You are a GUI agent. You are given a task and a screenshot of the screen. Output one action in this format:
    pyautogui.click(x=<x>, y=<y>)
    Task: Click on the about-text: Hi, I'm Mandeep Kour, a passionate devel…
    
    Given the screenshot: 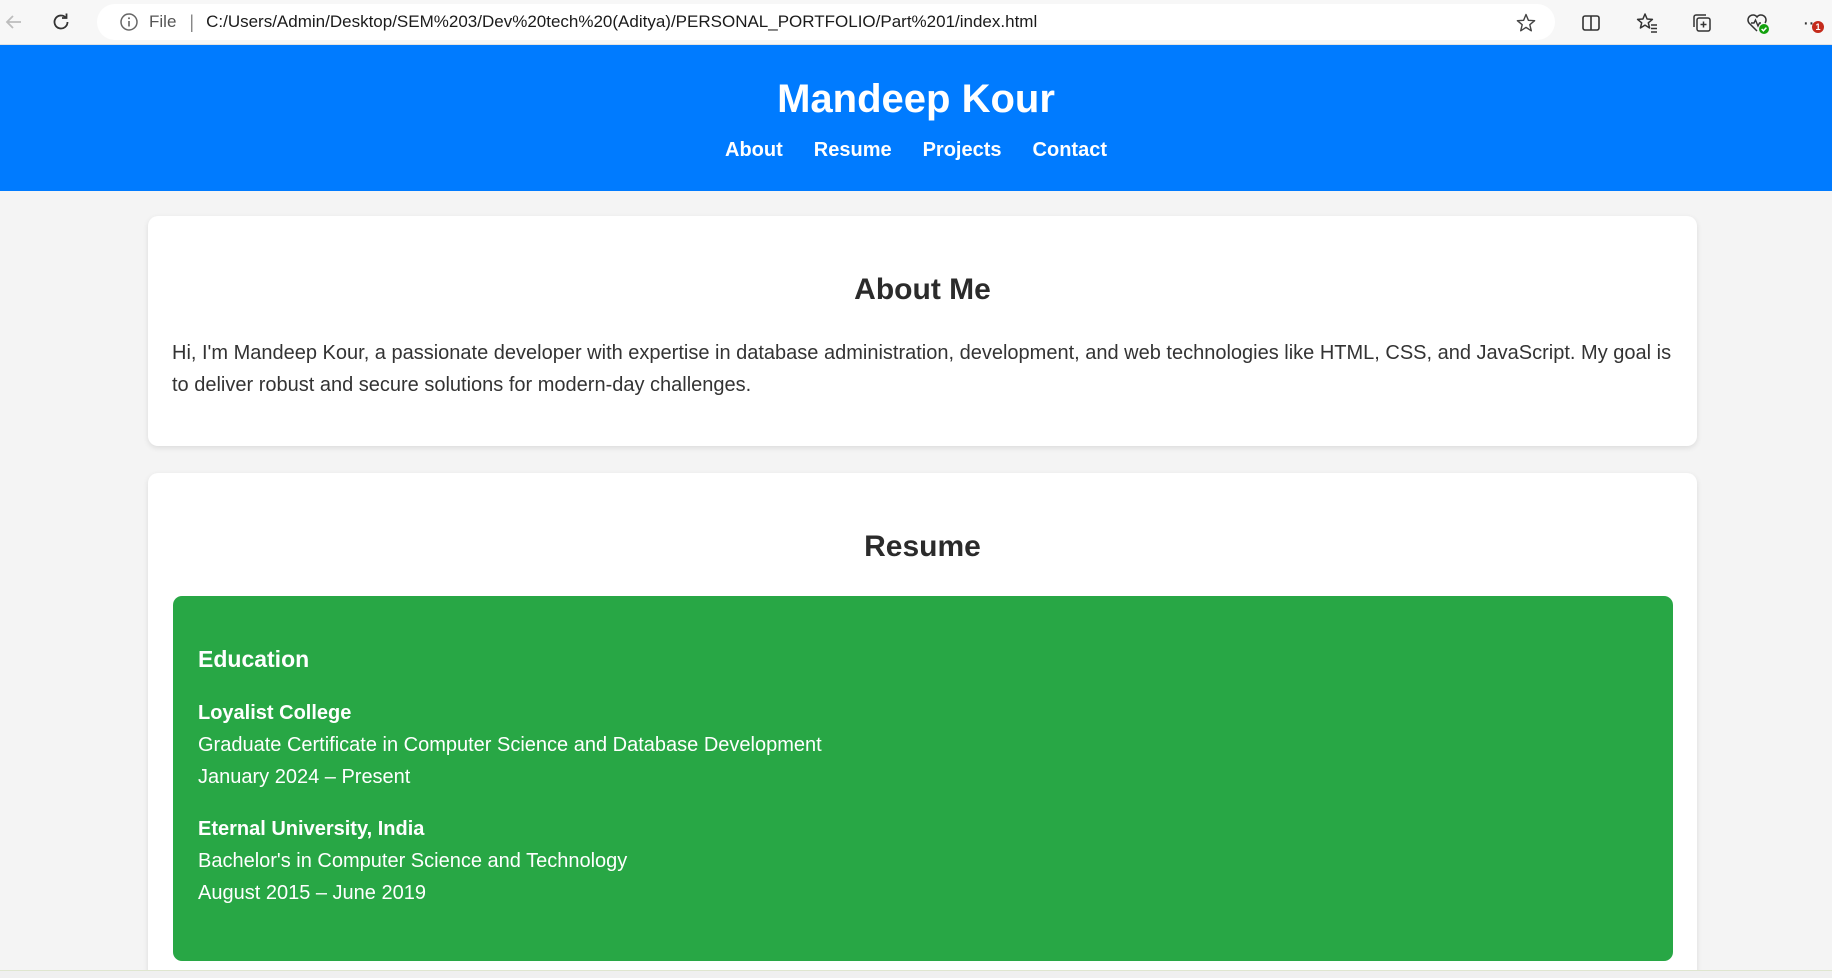 What is the action you would take?
    pyautogui.click(x=922, y=369)
    